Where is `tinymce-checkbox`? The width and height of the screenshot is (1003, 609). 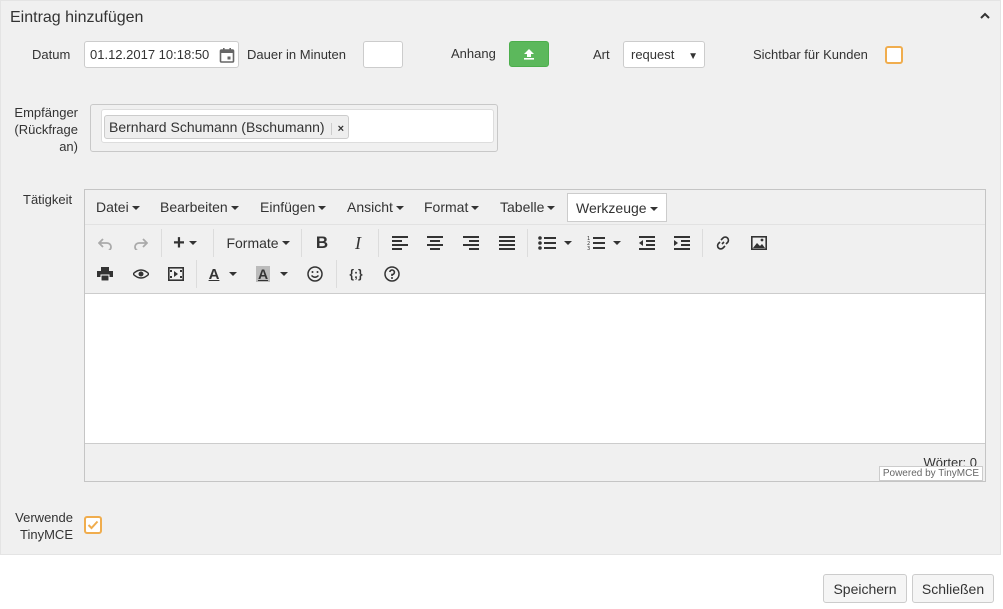 tinymce-checkbox is located at coordinates (93, 525).